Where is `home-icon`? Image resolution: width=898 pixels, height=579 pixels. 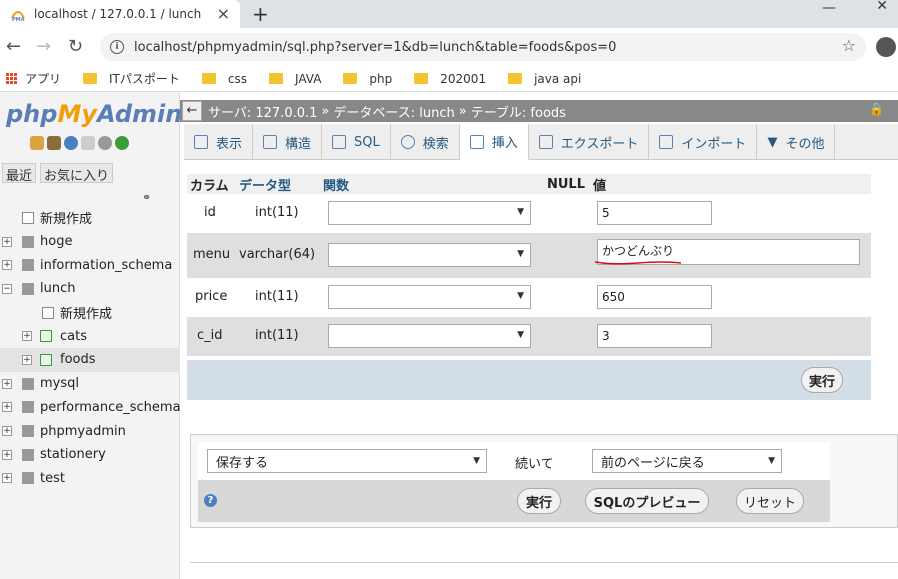 home-icon is located at coordinates (37, 143).